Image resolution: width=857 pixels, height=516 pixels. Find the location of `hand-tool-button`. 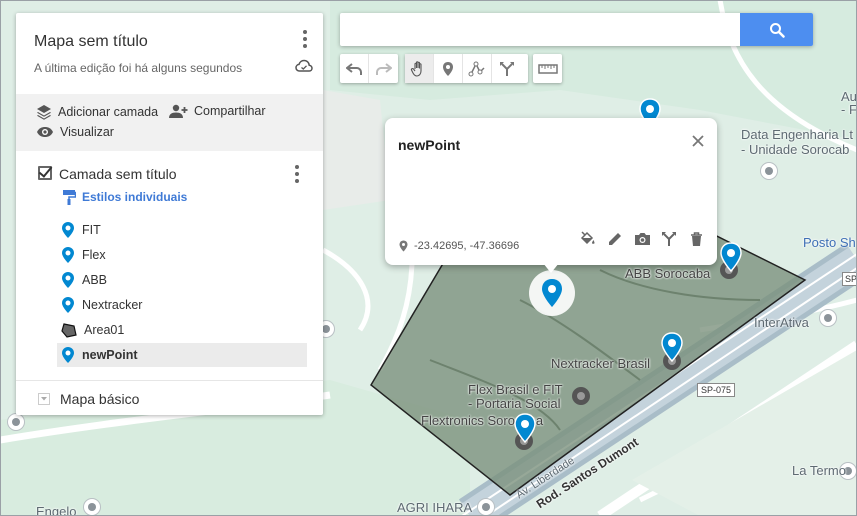

hand-tool-button is located at coordinates (419, 68).